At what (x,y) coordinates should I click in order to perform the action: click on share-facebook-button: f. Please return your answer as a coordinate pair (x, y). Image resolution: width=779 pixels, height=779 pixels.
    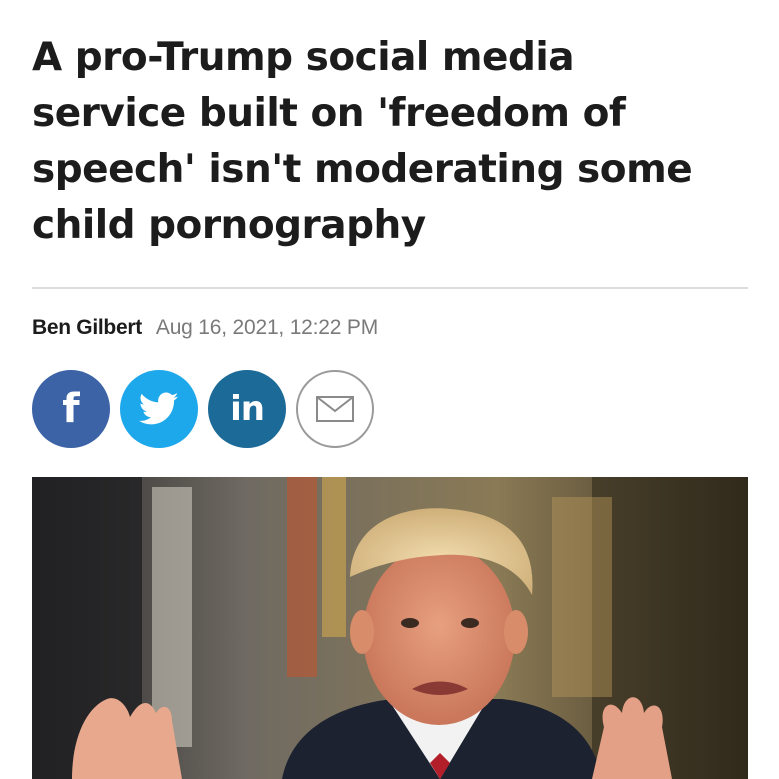
    Looking at the image, I should click on (71, 409).